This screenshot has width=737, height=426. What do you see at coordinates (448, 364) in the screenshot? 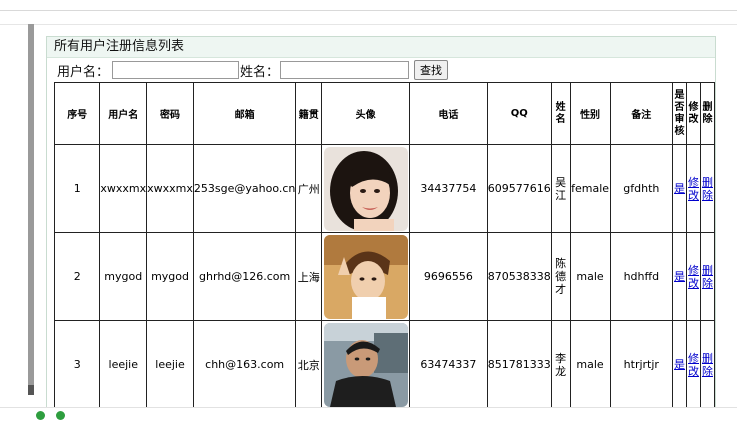
I see `cell-phone: 63474337` at bounding box center [448, 364].